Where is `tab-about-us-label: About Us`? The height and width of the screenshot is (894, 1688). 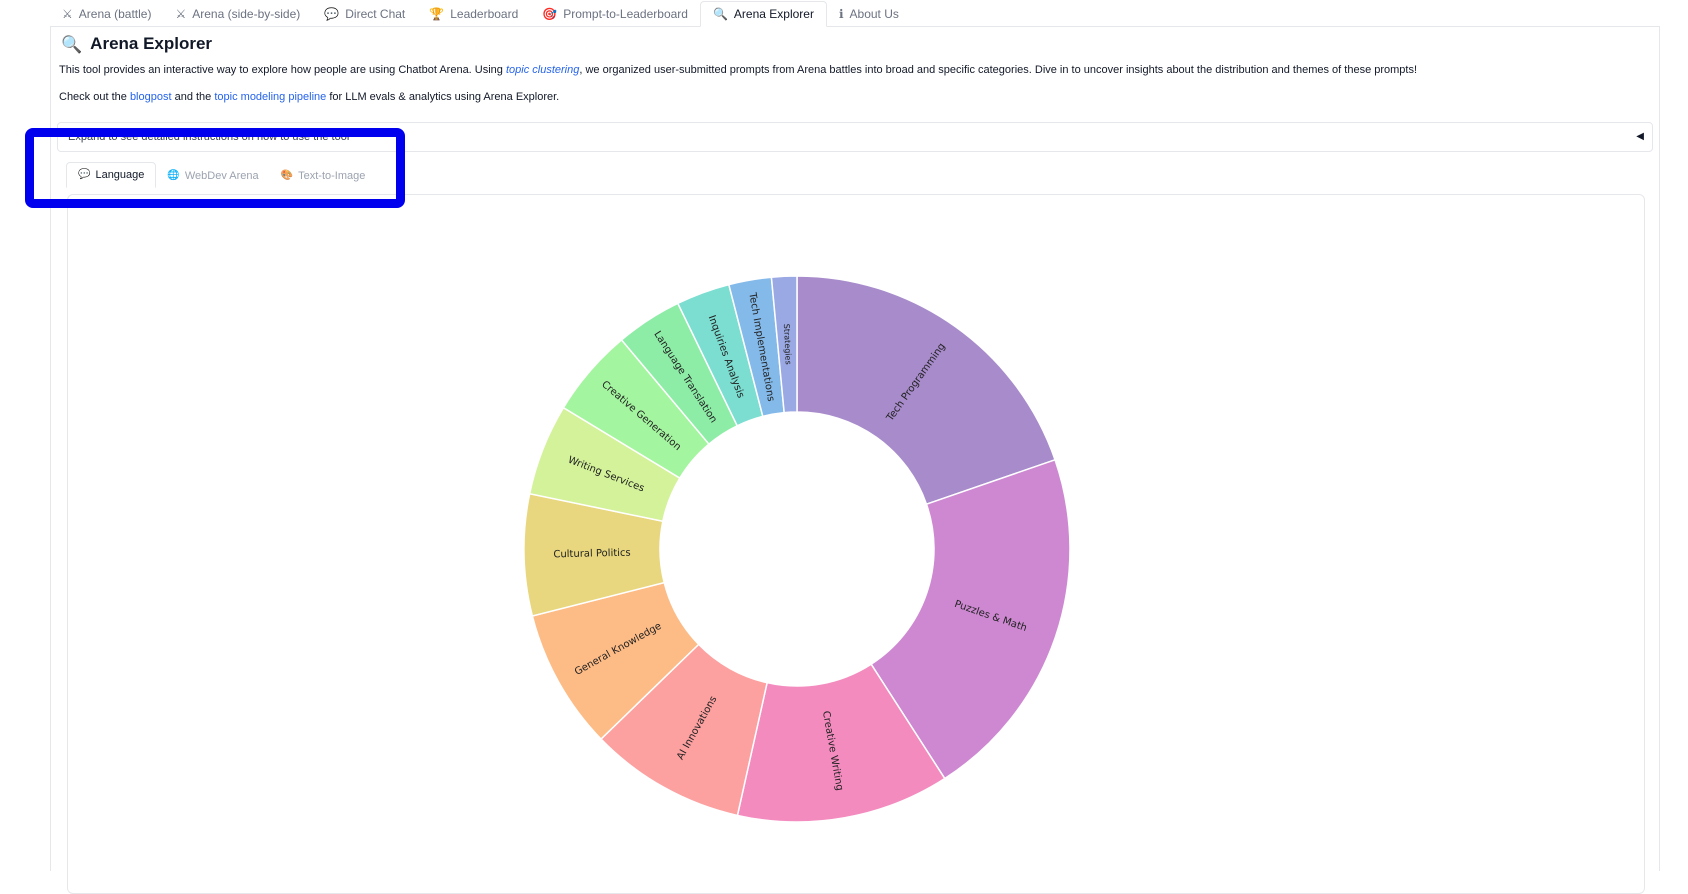 tab-about-us-label: About Us is located at coordinates (874, 14).